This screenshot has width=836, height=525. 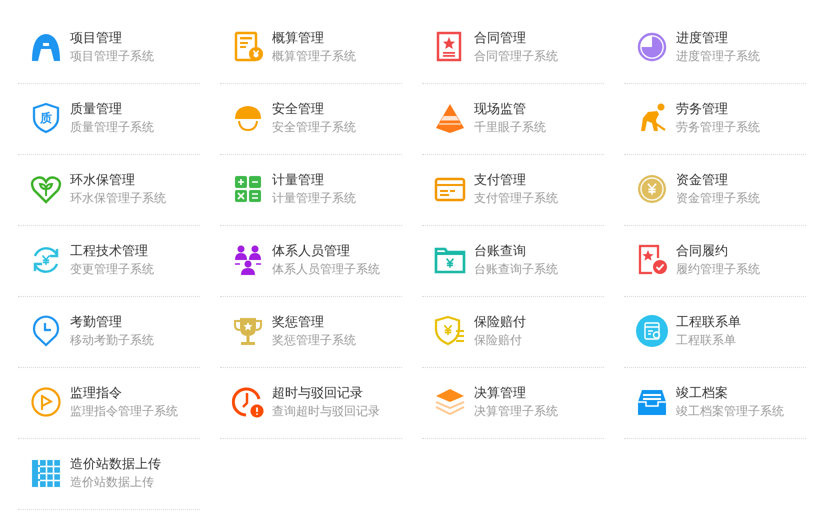 What do you see at coordinates (516, 198) in the screenshot?
I see `module-subtitle: 支付管理子系统` at bounding box center [516, 198].